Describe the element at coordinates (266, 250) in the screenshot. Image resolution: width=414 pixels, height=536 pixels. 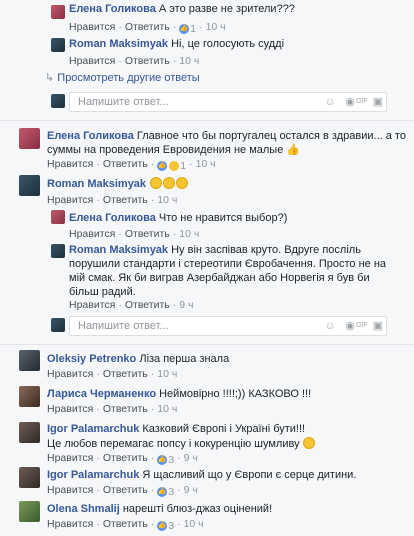
I see `comment-text: Ну він заспівав круто. Вдруге посліль` at that location.